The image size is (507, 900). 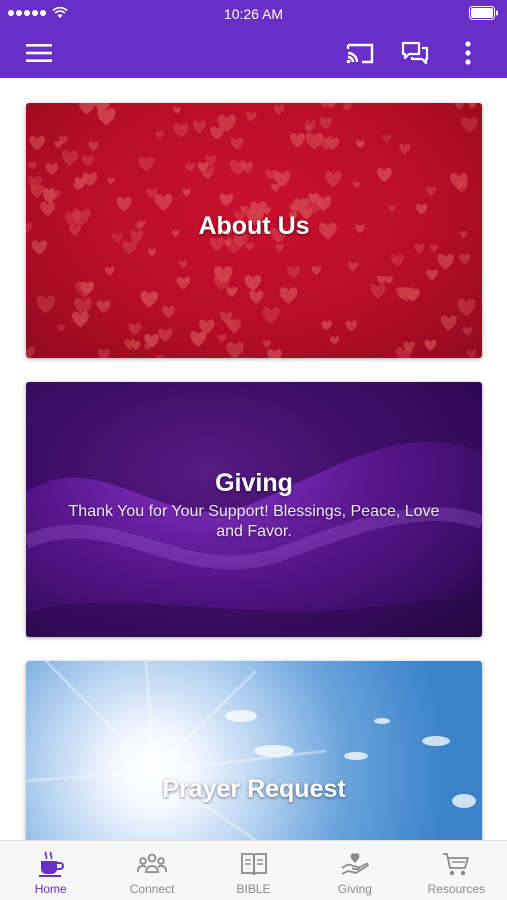 I want to click on card-title: About Us, so click(x=254, y=226).